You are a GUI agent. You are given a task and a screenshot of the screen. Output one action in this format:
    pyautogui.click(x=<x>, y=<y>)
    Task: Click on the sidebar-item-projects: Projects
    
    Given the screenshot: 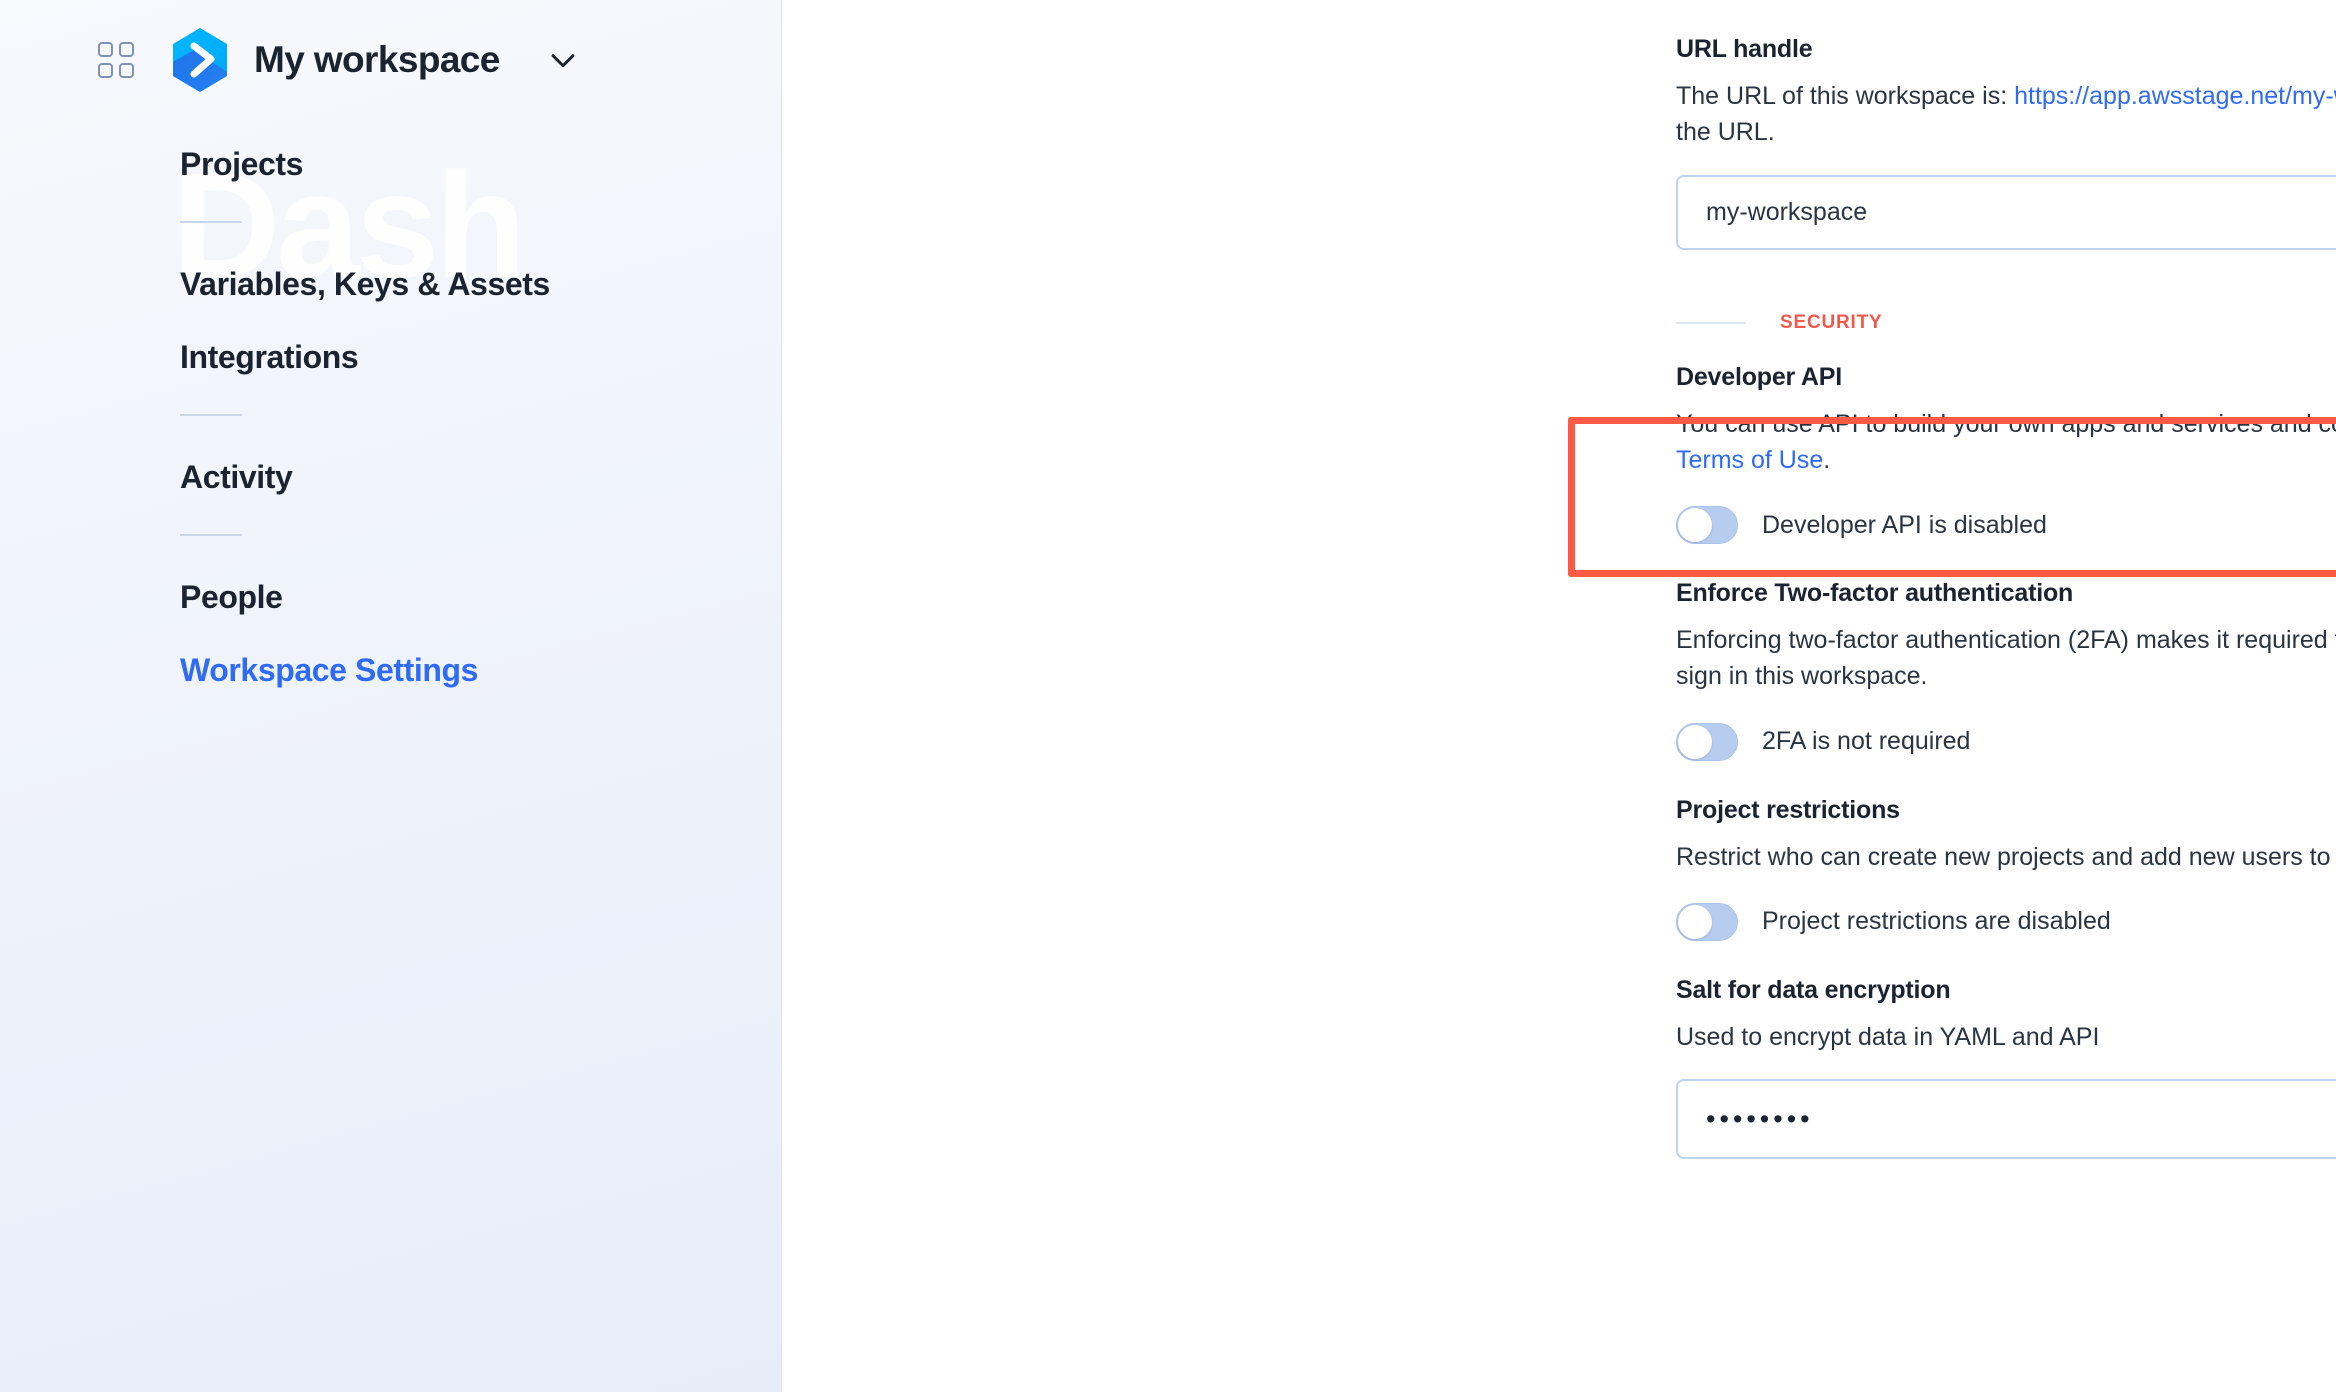 What is the action you would take?
    pyautogui.click(x=480, y=164)
    